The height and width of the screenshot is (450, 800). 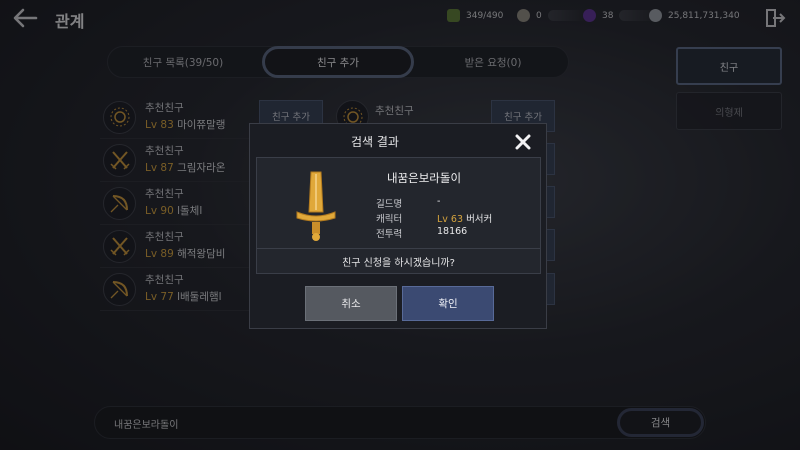 I want to click on guild-value: -, so click(x=439, y=201).